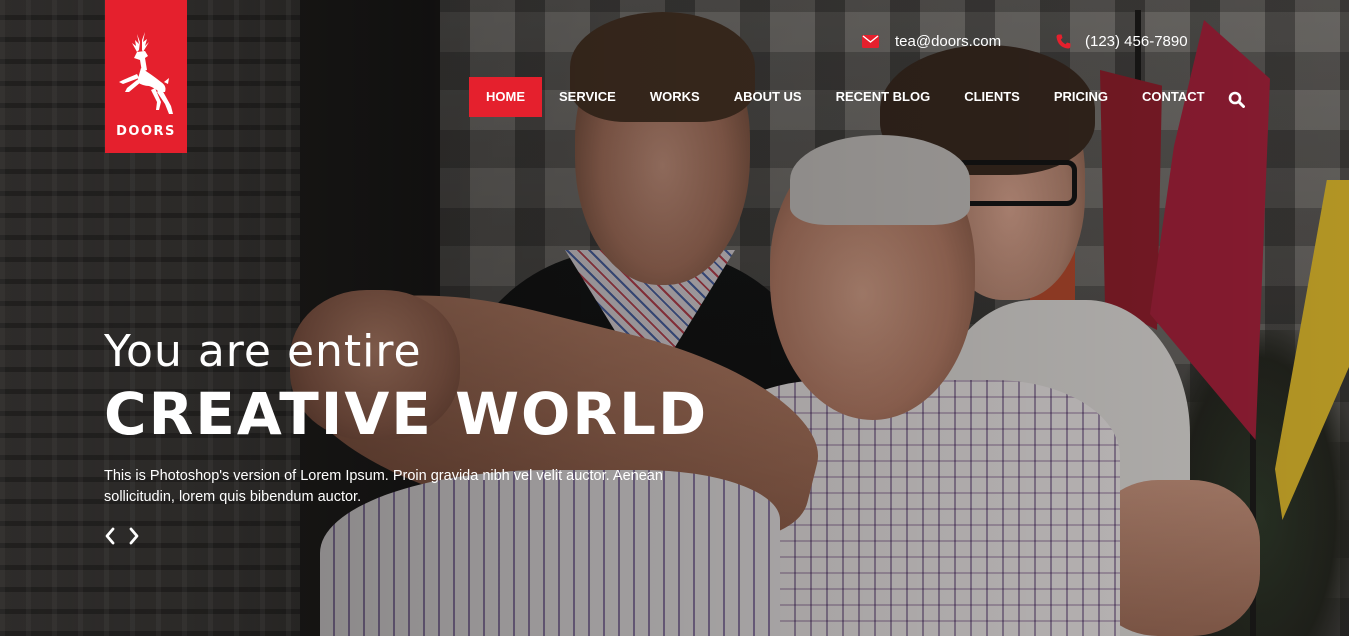  I want to click on contact-phone: (123) 456-7890, so click(1122, 41).